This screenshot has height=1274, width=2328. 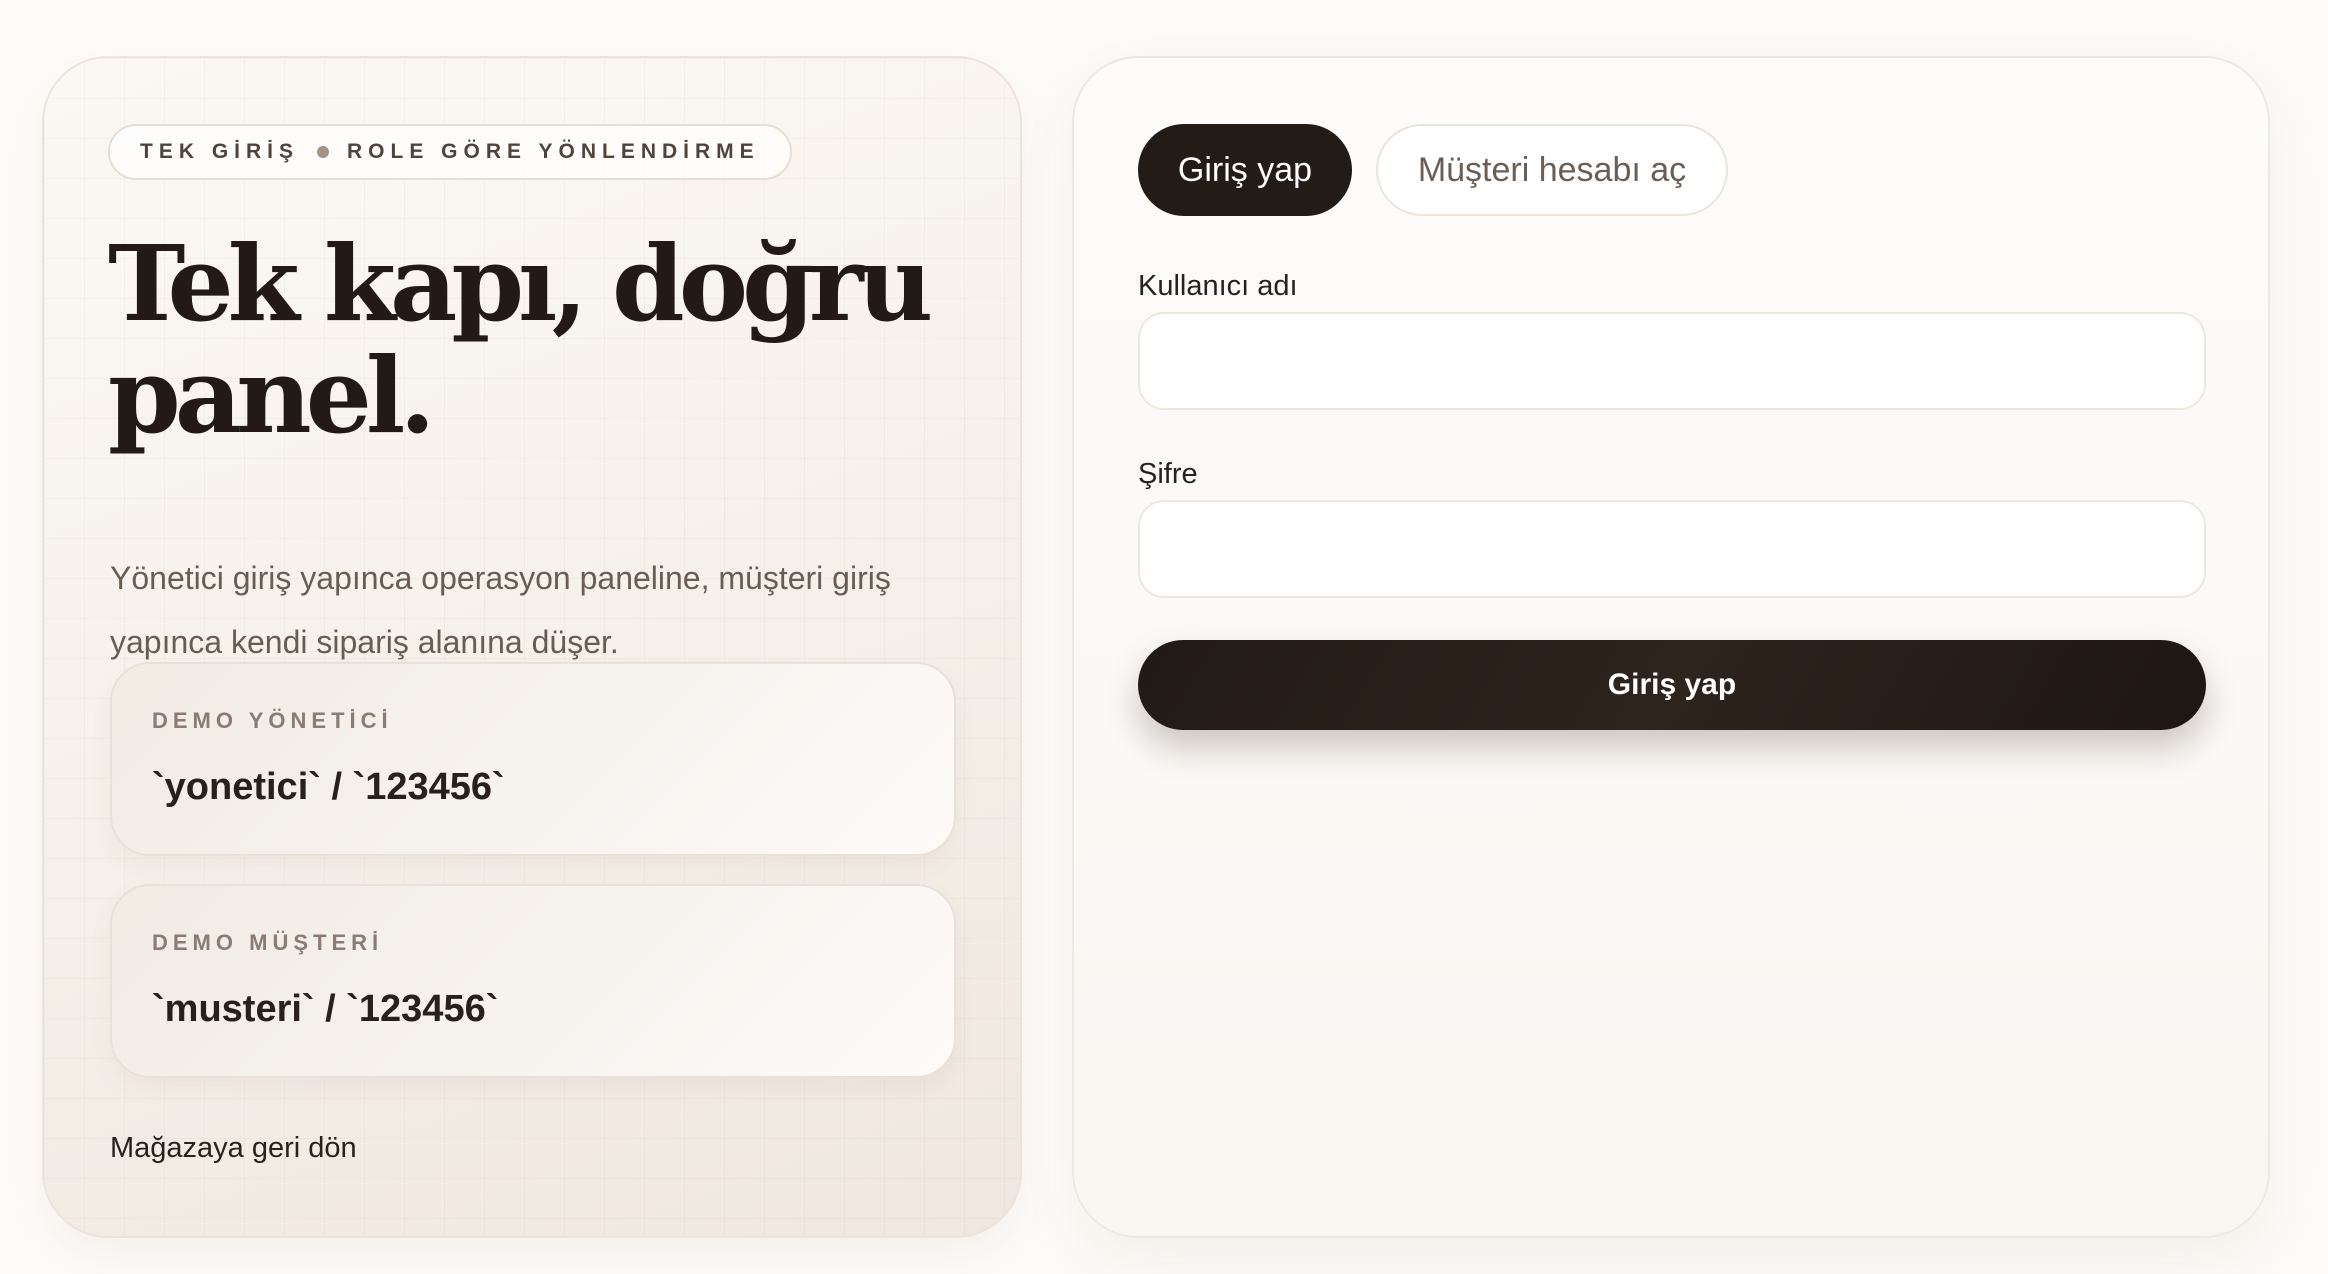 I want to click on tab-login: Giriş yap, so click(x=1245, y=170).